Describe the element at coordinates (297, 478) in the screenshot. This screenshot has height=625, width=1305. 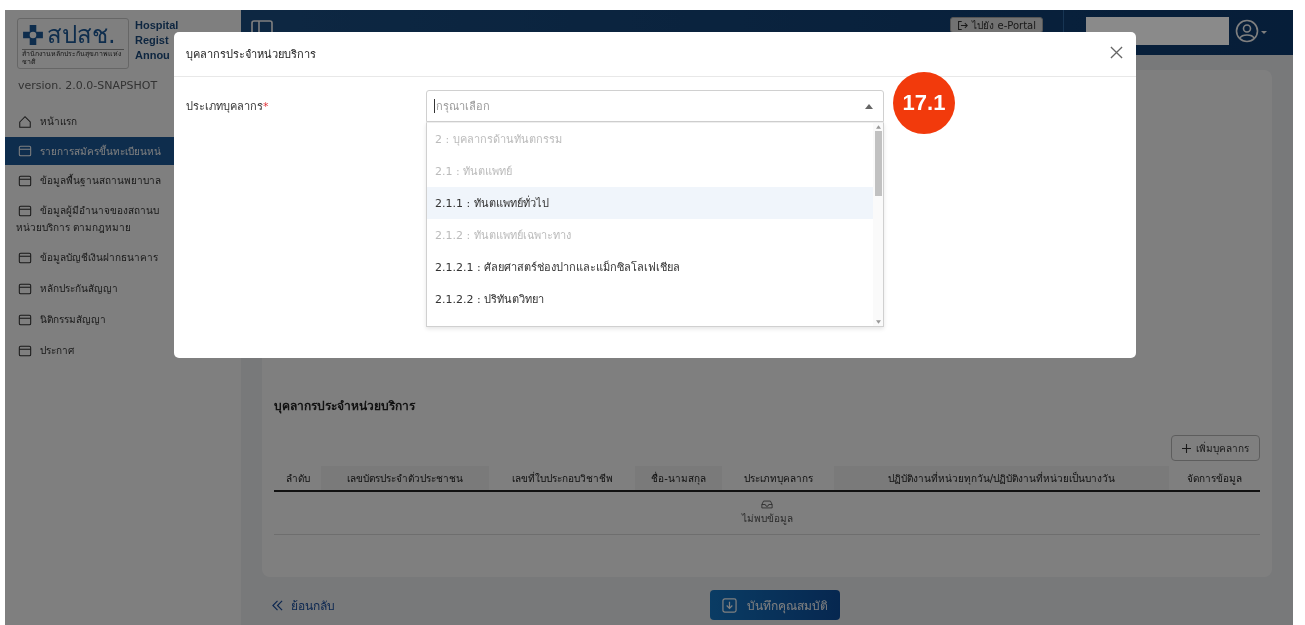
I see `column-header: ลำดับ` at that location.